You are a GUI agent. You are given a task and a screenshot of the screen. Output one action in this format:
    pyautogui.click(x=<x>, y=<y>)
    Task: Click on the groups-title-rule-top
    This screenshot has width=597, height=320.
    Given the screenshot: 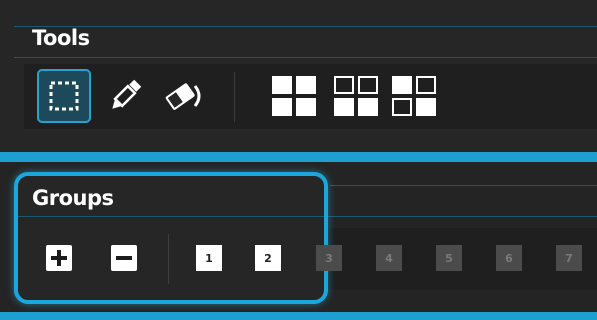 What is the action you would take?
    pyautogui.click(x=463, y=185)
    